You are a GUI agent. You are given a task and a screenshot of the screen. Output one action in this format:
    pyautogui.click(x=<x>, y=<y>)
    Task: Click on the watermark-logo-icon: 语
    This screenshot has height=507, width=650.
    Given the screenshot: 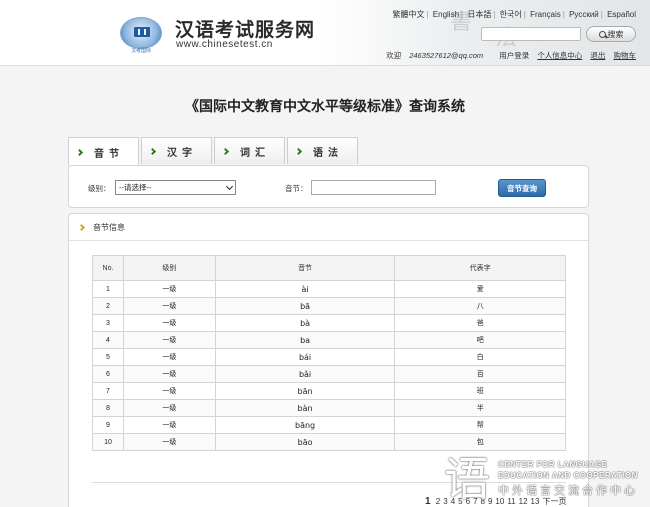 What is the action you would take?
    pyautogui.click(x=467, y=479)
    